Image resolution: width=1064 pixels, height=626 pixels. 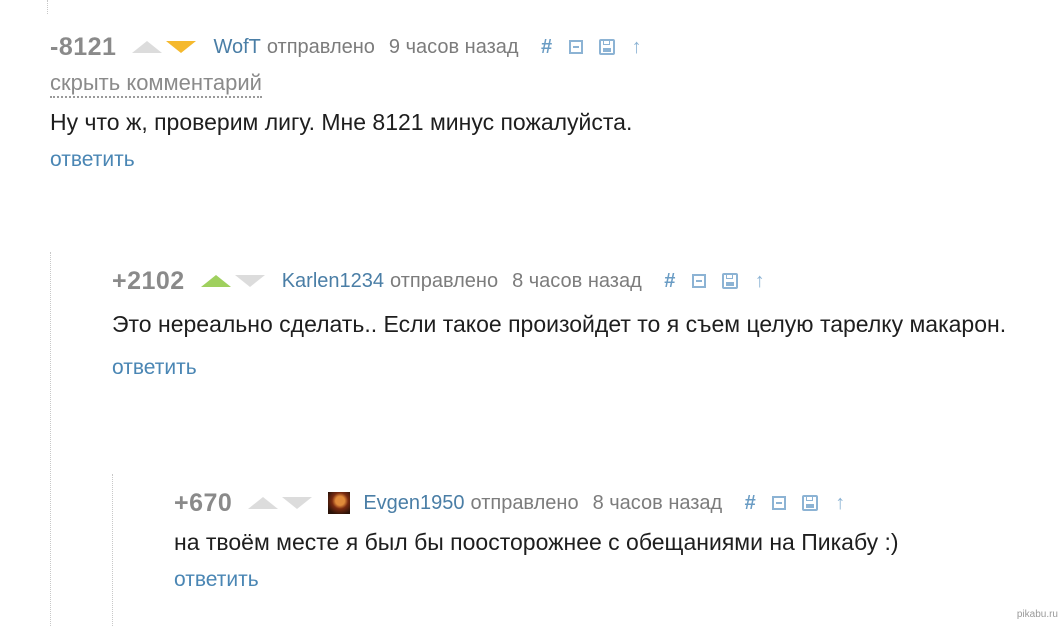 What do you see at coordinates (148, 280) in the screenshot?
I see `comment-rating: +2102` at bounding box center [148, 280].